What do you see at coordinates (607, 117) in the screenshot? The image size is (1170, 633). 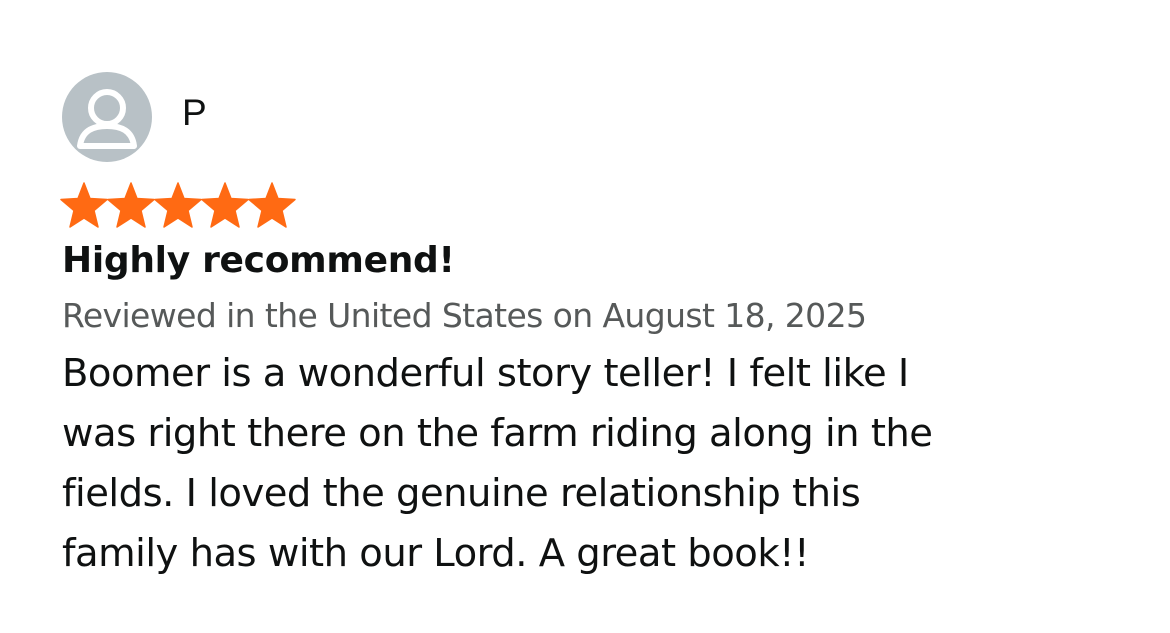 I see `reviewer-profile: P` at bounding box center [607, 117].